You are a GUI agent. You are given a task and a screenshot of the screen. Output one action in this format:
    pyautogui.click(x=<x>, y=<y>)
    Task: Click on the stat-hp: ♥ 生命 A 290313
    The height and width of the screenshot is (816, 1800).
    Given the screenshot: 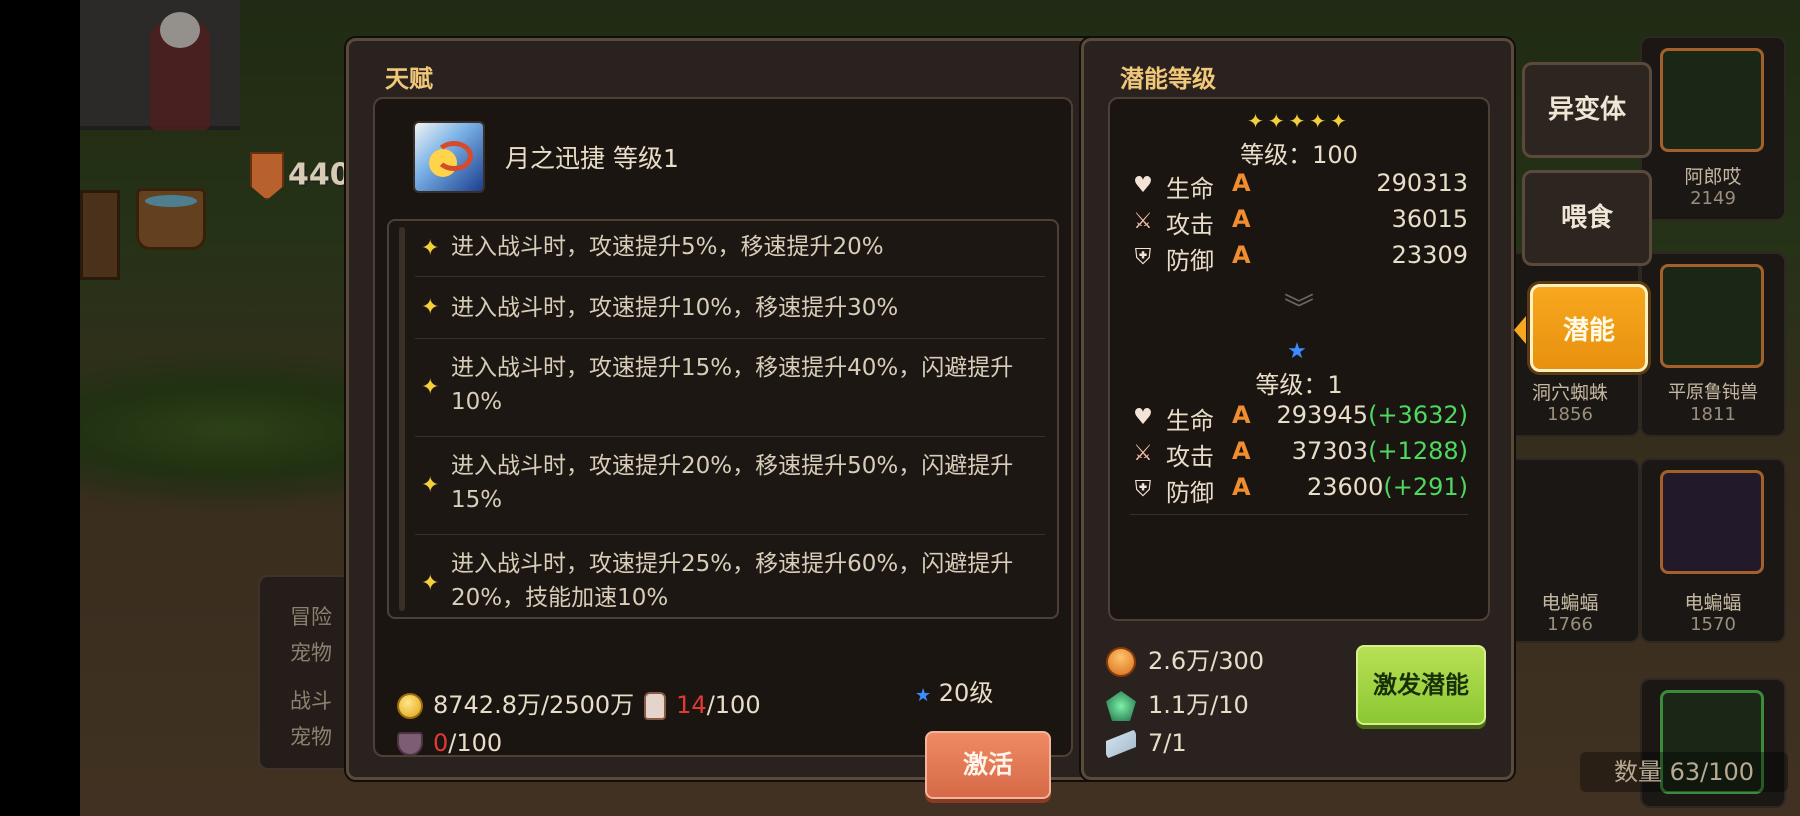 What is the action you would take?
    pyautogui.click(x=1299, y=186)
    